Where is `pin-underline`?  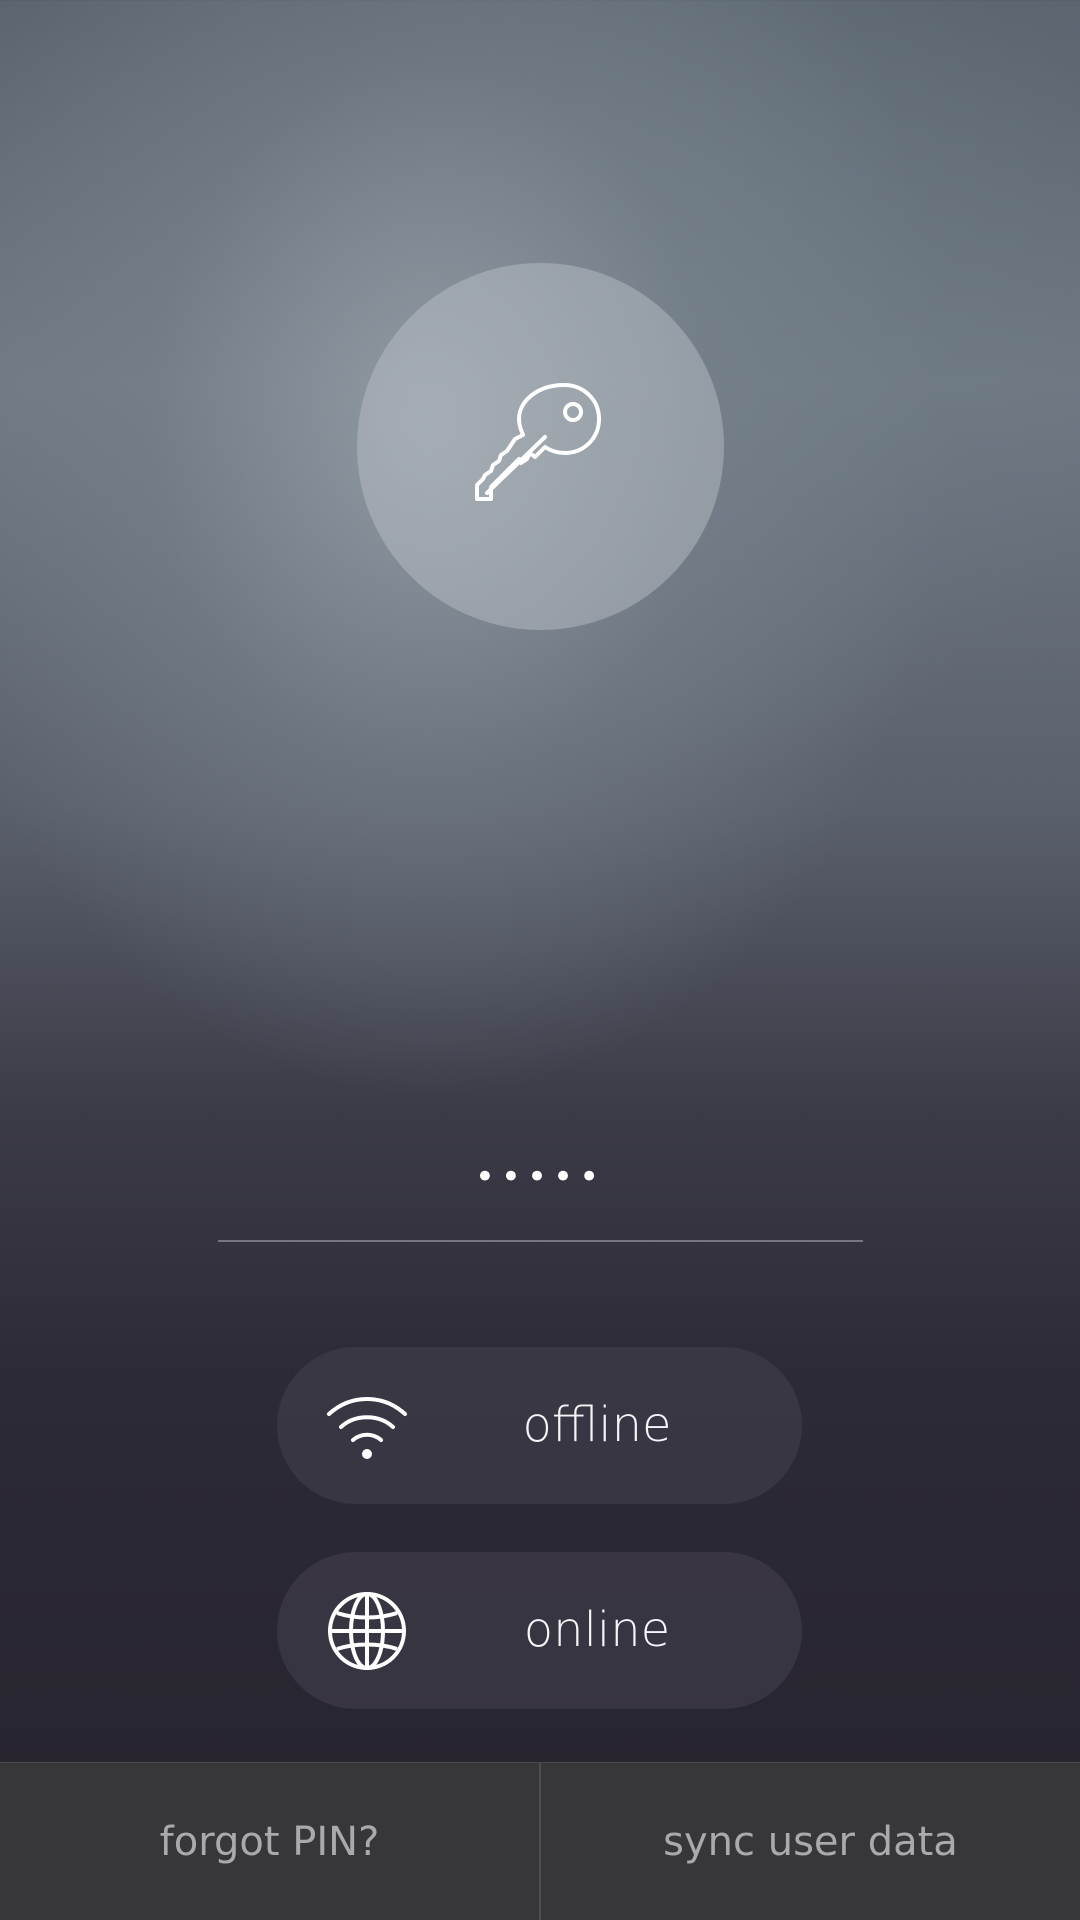
pin-underline is located at coordinates (540, 1241).